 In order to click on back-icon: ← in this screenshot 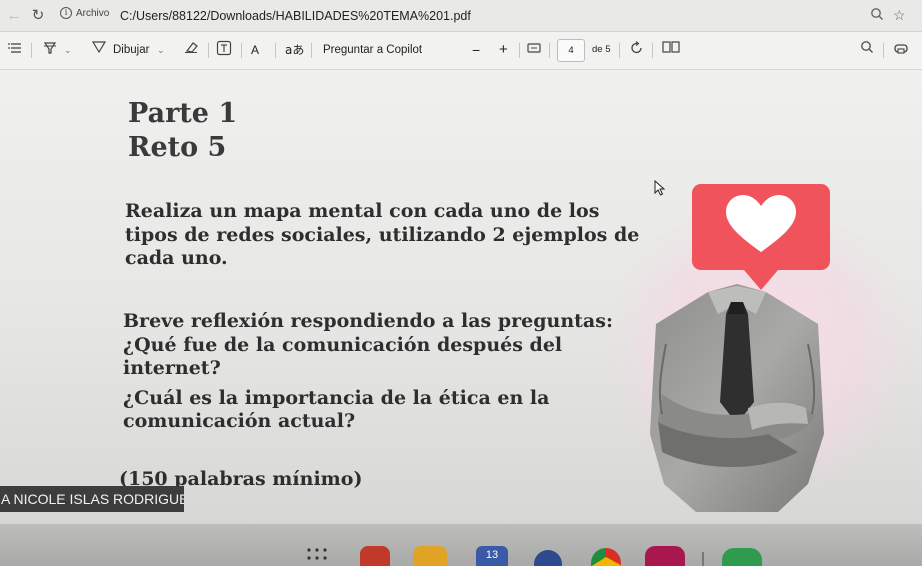, I will do `click(14, 16)`.